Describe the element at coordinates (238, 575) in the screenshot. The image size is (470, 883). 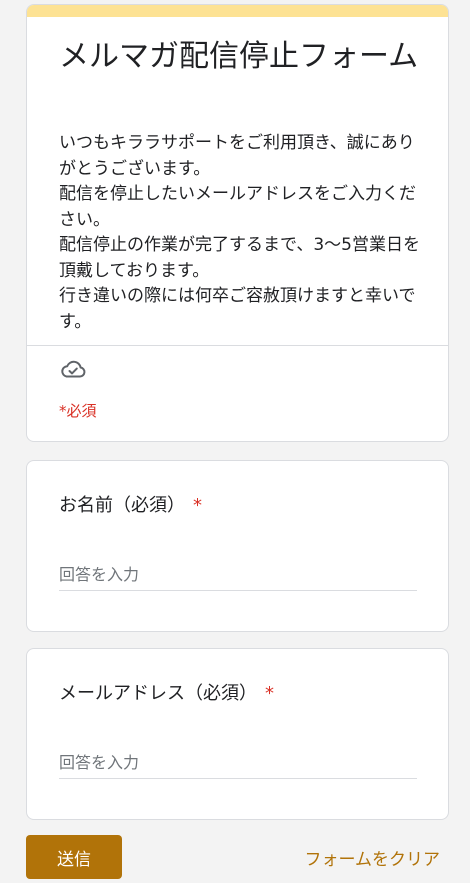
I see `name-input` at that location.